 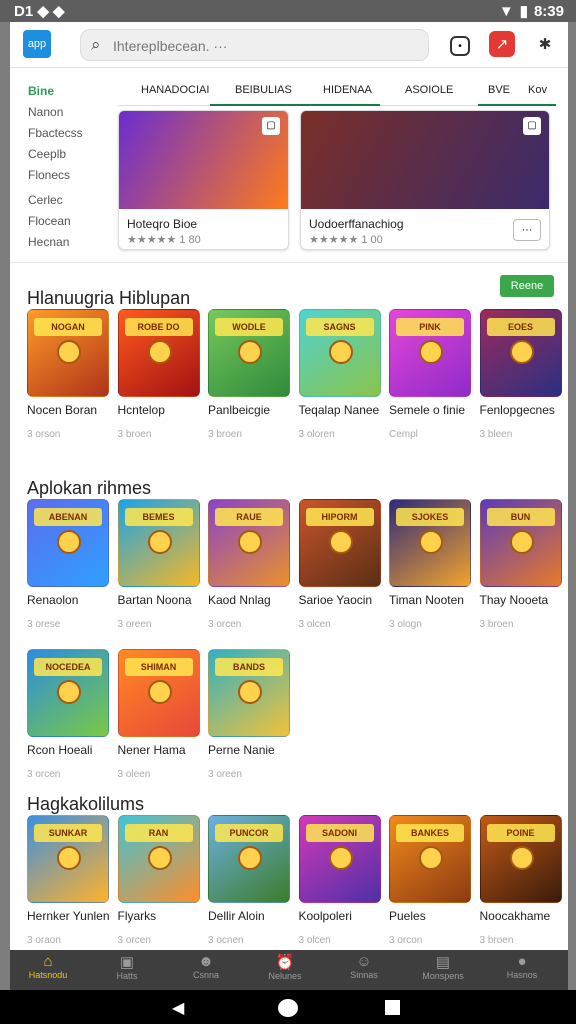 What do you see at coordinates (429, 90) in the screenshot?
I see `tab: ASOIOLE` at bounding box center [429, 90].